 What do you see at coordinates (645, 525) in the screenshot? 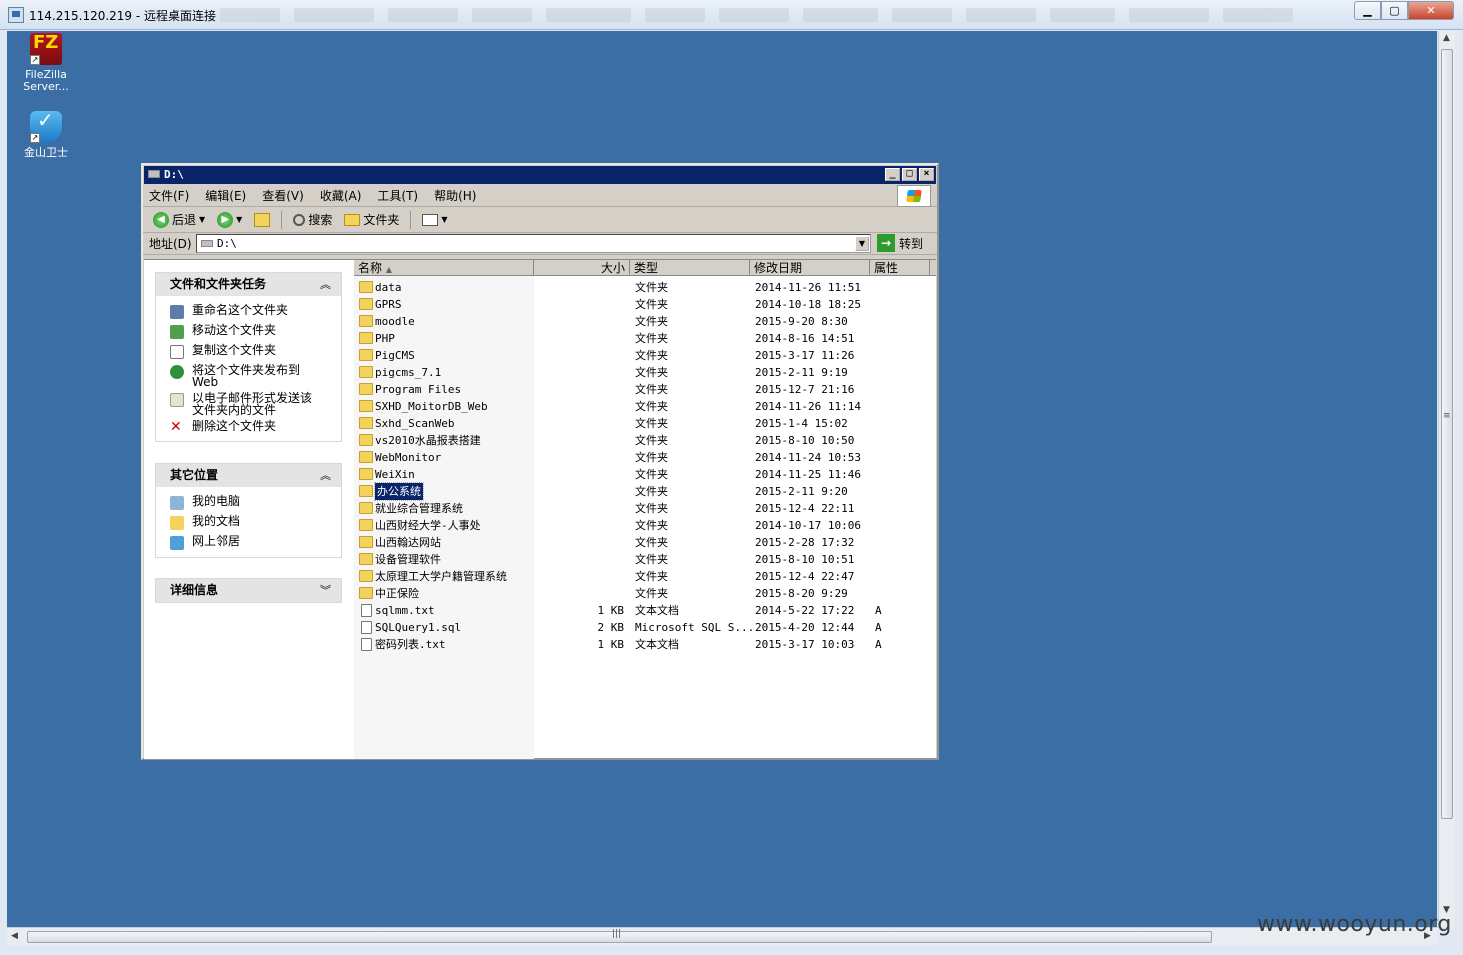
I see `folder-row: 山西财经大学-人事处 文件夹 2014-10-17 10:06` at bounding box center [645, 525].